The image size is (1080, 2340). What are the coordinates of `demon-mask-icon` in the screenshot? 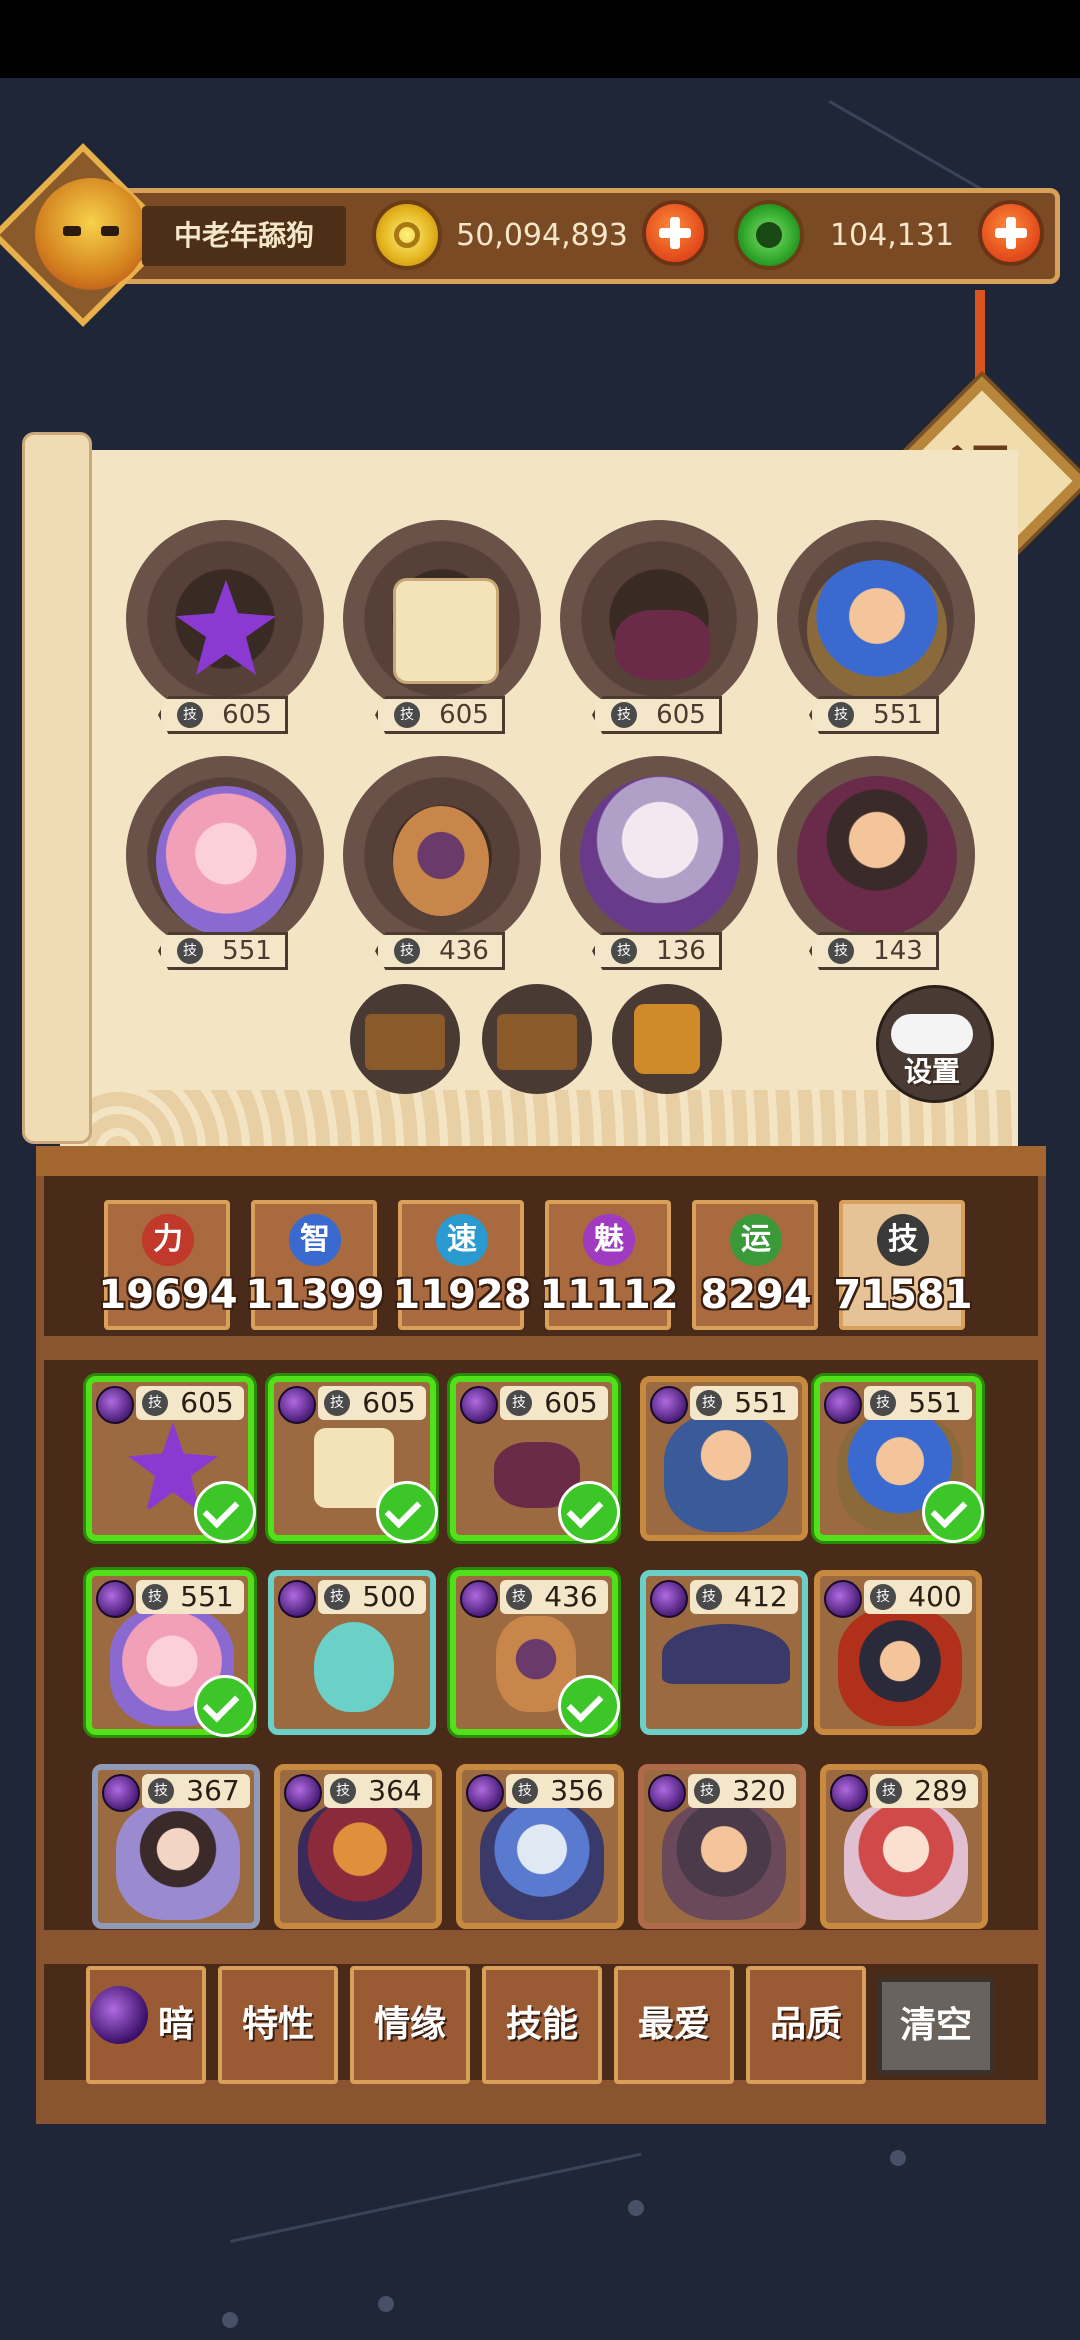 It's located at (91, 234).